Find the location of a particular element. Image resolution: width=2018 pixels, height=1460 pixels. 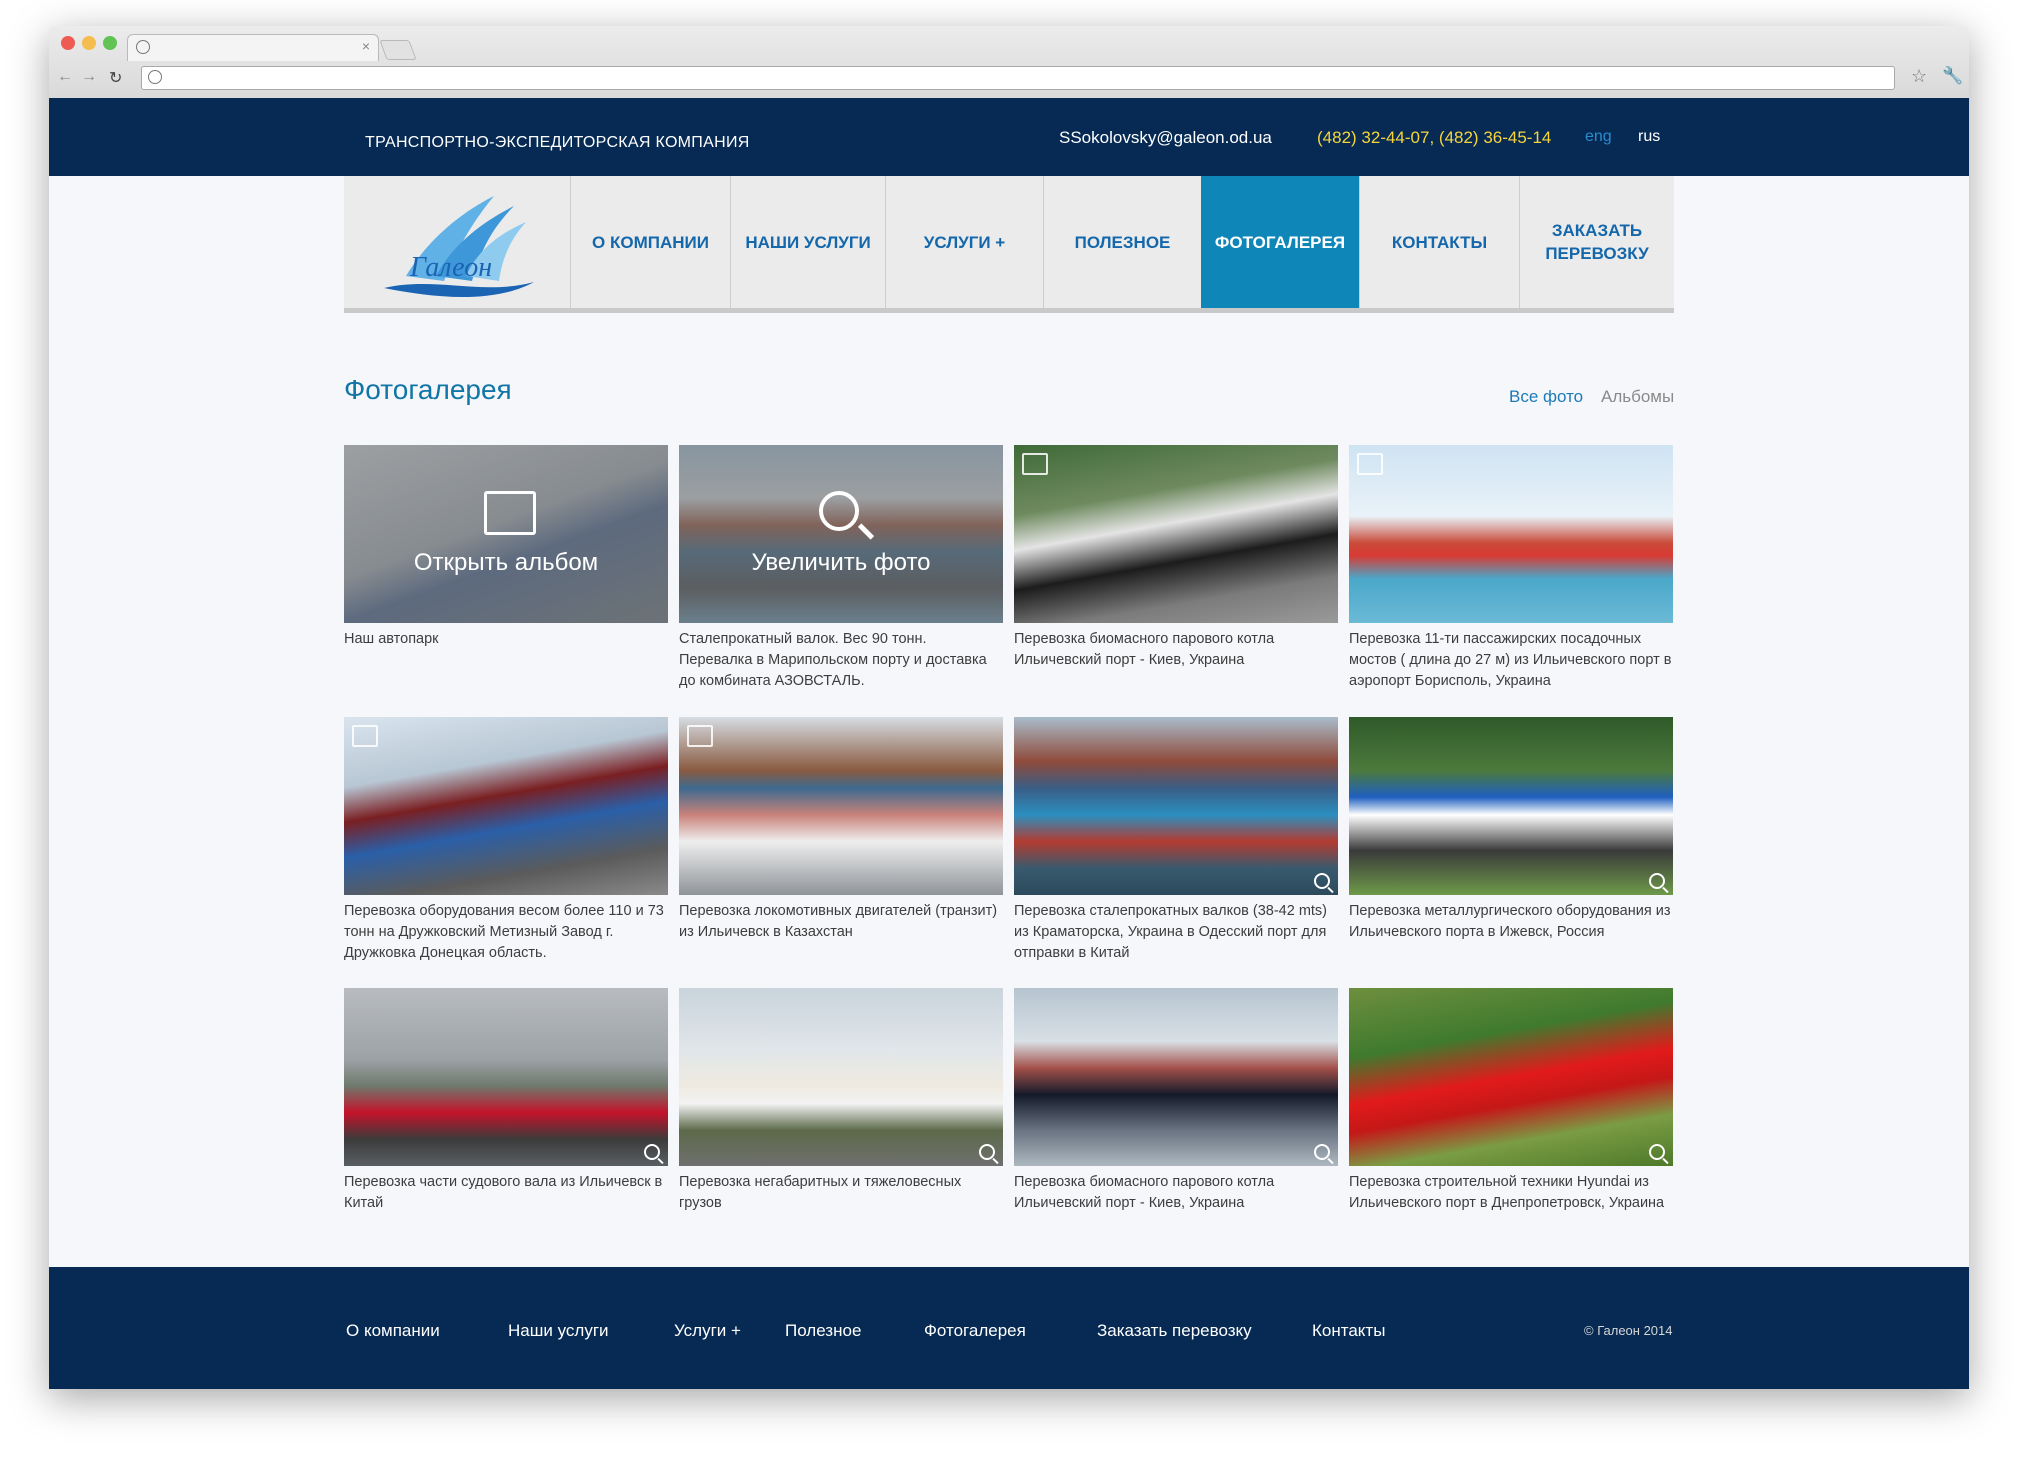

nav-services-plus: УСЛУГИ + is located at coordinates (964, 242).